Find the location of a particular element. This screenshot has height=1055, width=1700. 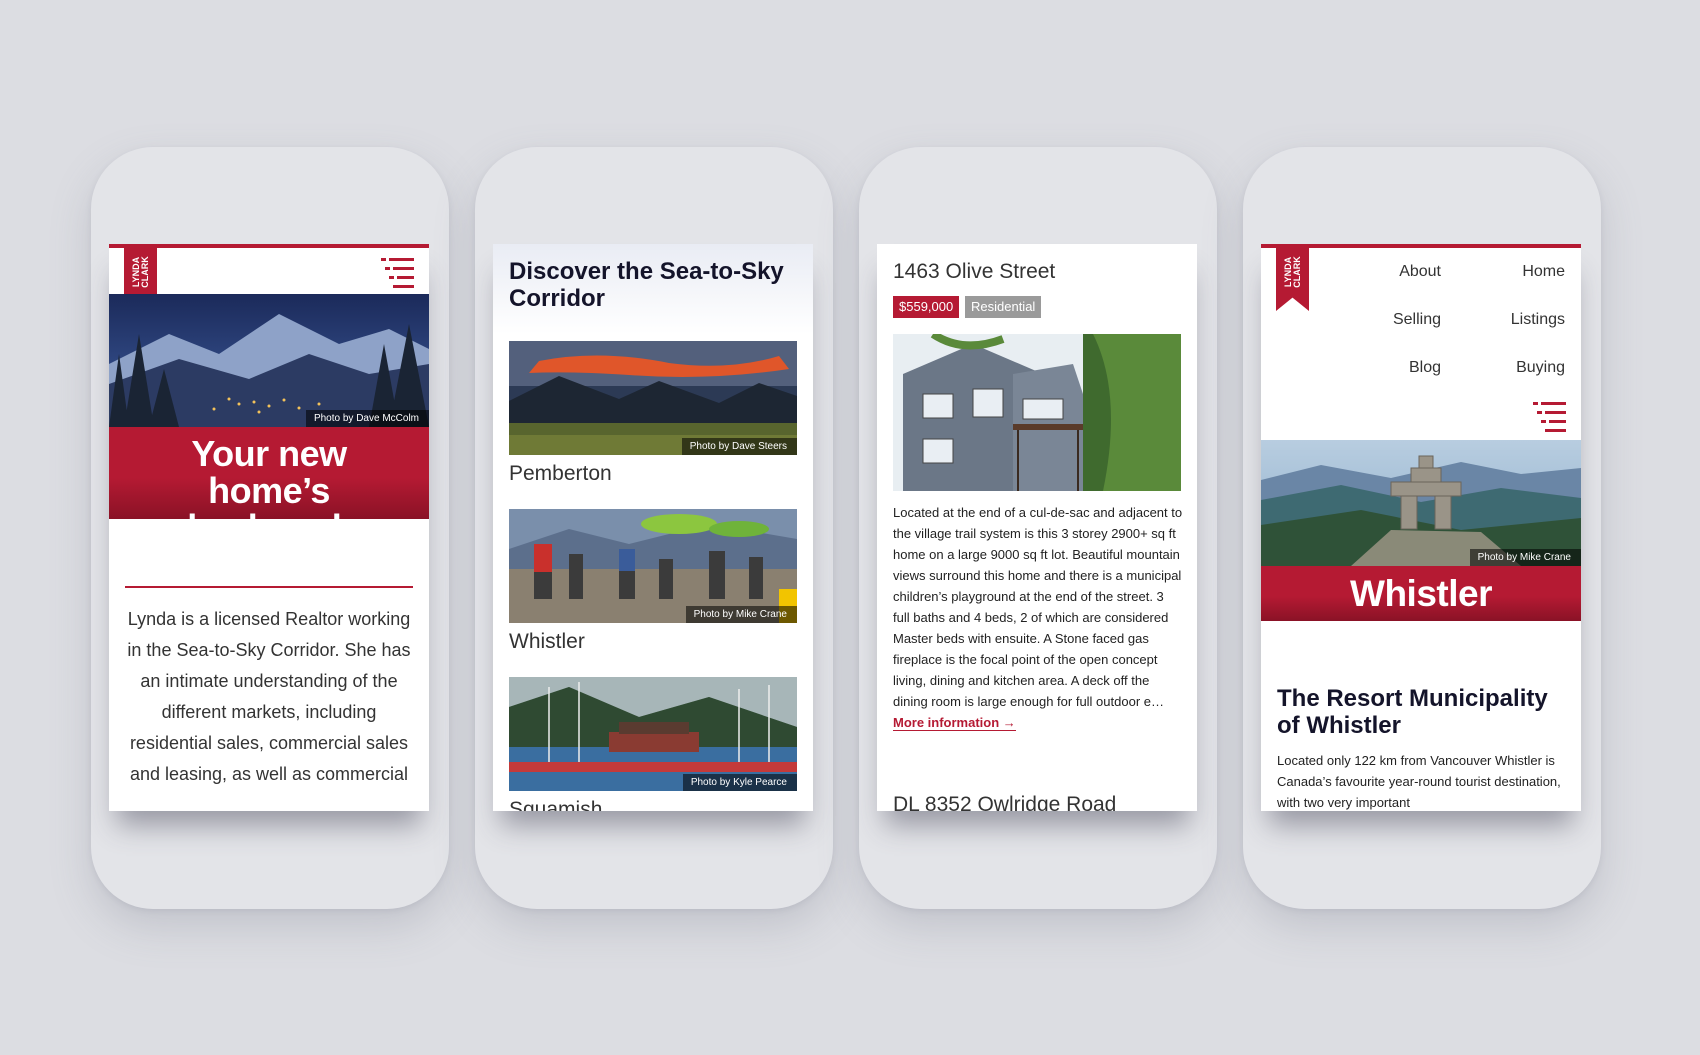

next-listing-address: DL 8352 Owlridge Road is located at coordinates (1004, 802).